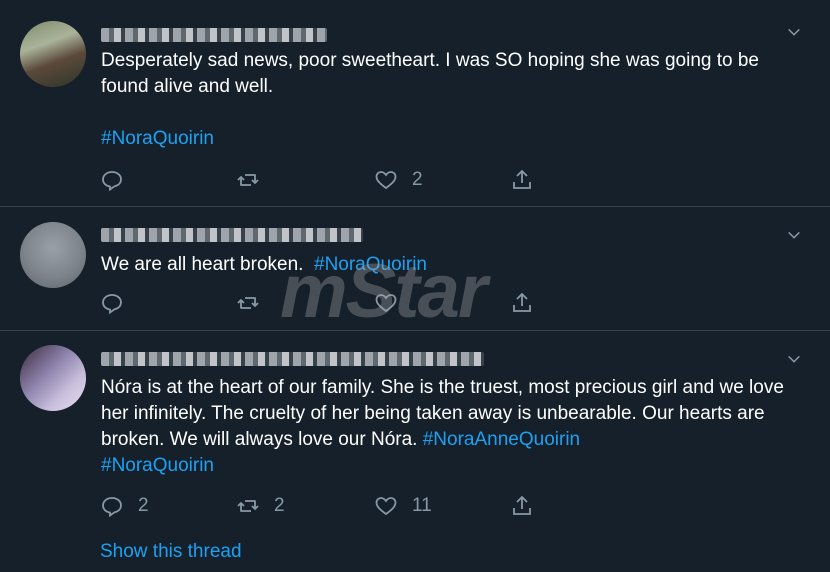 The image size is (830, 572). Describe the element at coordinates (143, 505) in the screenshot. I see `reply-count: 2` at that location.